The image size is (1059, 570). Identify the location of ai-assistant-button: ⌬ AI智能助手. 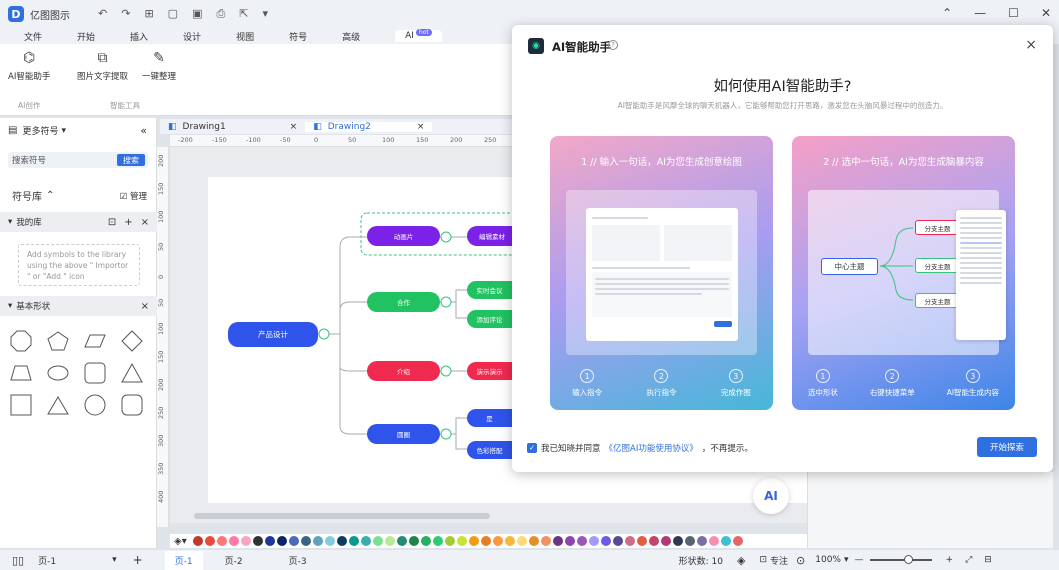
(29, 66).